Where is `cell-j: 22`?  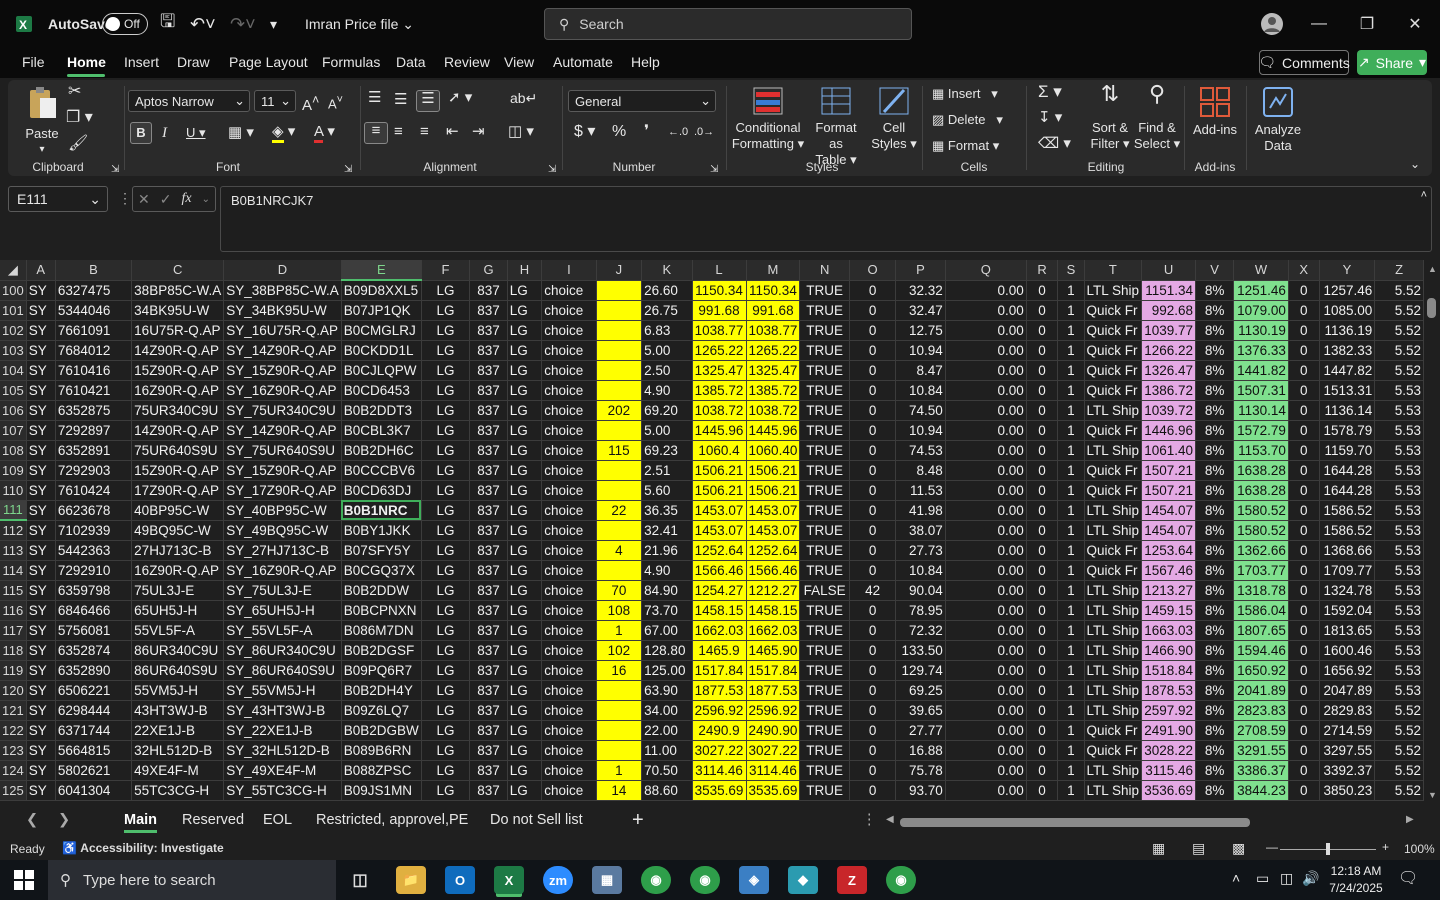
cell-j: 22 is located at coordinates (619, 510).